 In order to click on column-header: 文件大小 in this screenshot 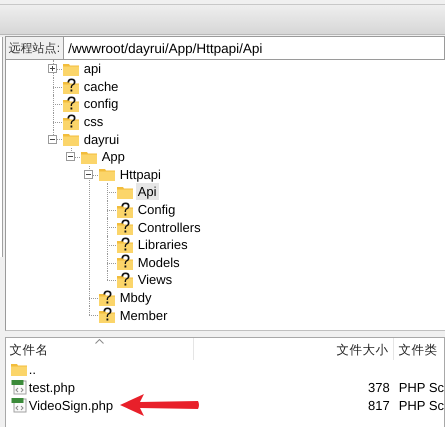, I will do `click(294, 349)`.